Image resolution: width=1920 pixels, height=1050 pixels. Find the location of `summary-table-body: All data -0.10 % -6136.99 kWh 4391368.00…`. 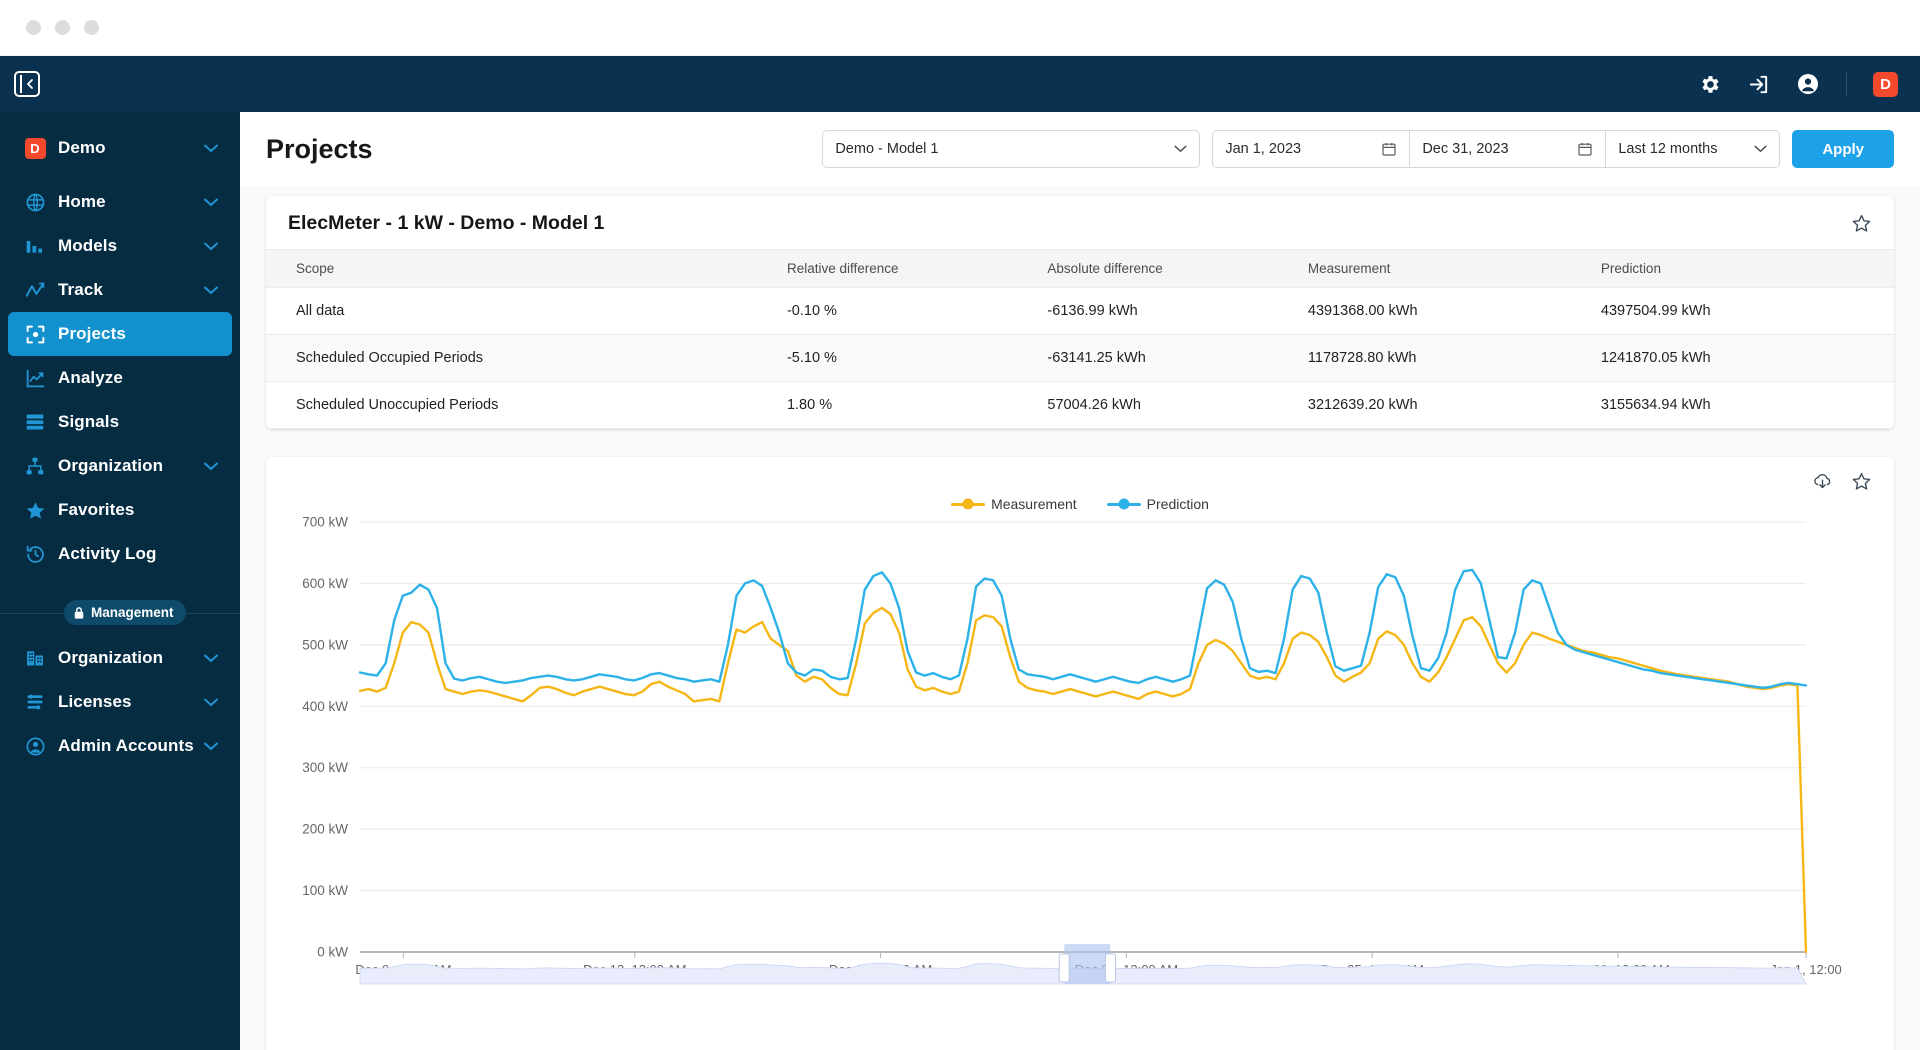

summary-table-body: All data -0.10 % -6136.99 kWh 4391368.00… is located at coordinates (1080, 358).